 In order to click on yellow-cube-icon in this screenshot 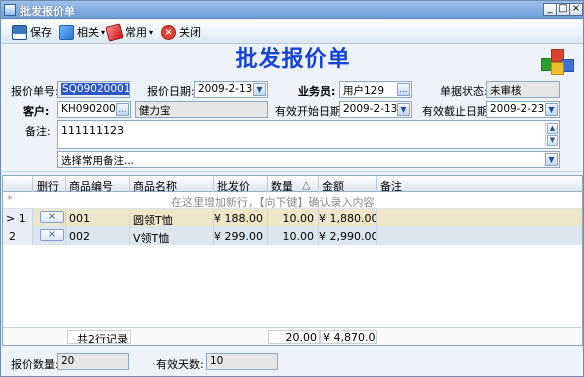, I will do `click(557, 68)`.